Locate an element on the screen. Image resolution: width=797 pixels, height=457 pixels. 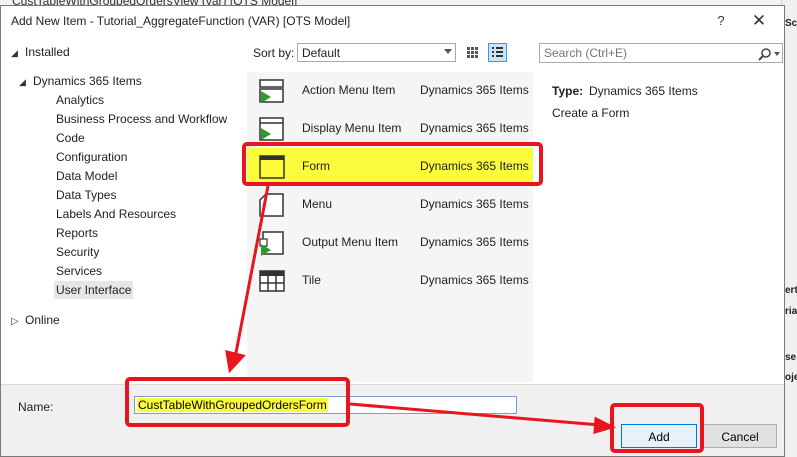
tree-node-dynamics-365-items: ◢ Dynamics 365 Items is located at coordinates (80, 81).